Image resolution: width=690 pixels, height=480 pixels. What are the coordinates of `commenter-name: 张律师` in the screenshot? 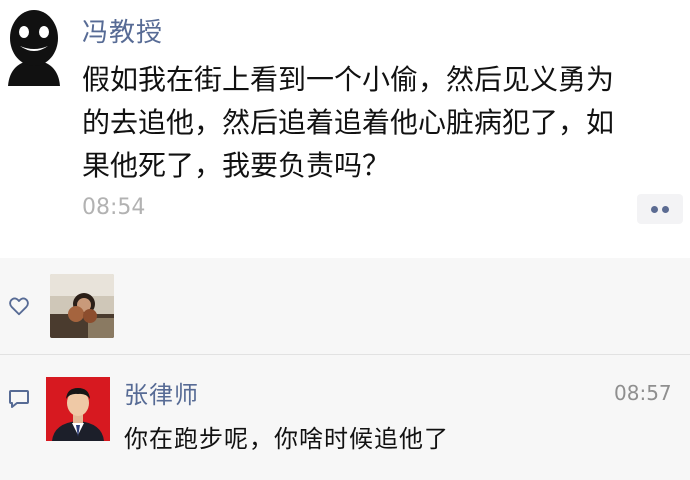 It's located at (161, 392).